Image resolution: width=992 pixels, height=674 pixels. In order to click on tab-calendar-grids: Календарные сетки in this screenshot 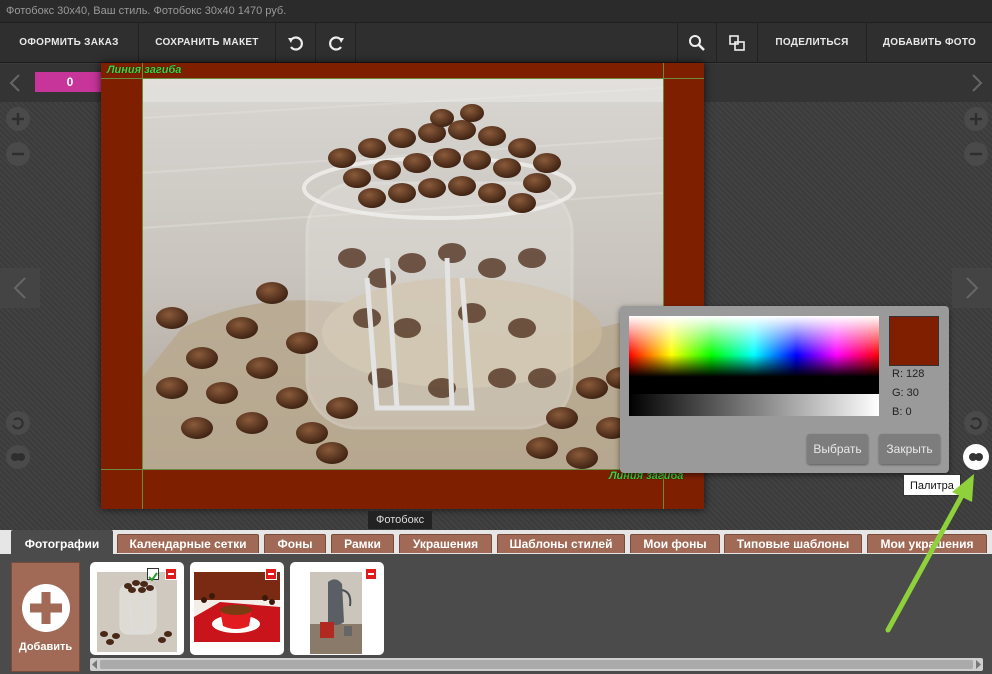, I will do `click(188, 543)`.